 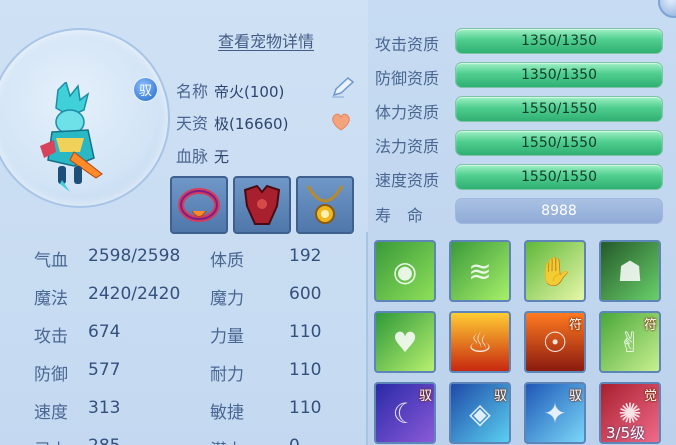 What do you see at coordinates (77, 440) in the screenshot?
I see `stat-row: 灵力 285` at bounding box center [77, 440].